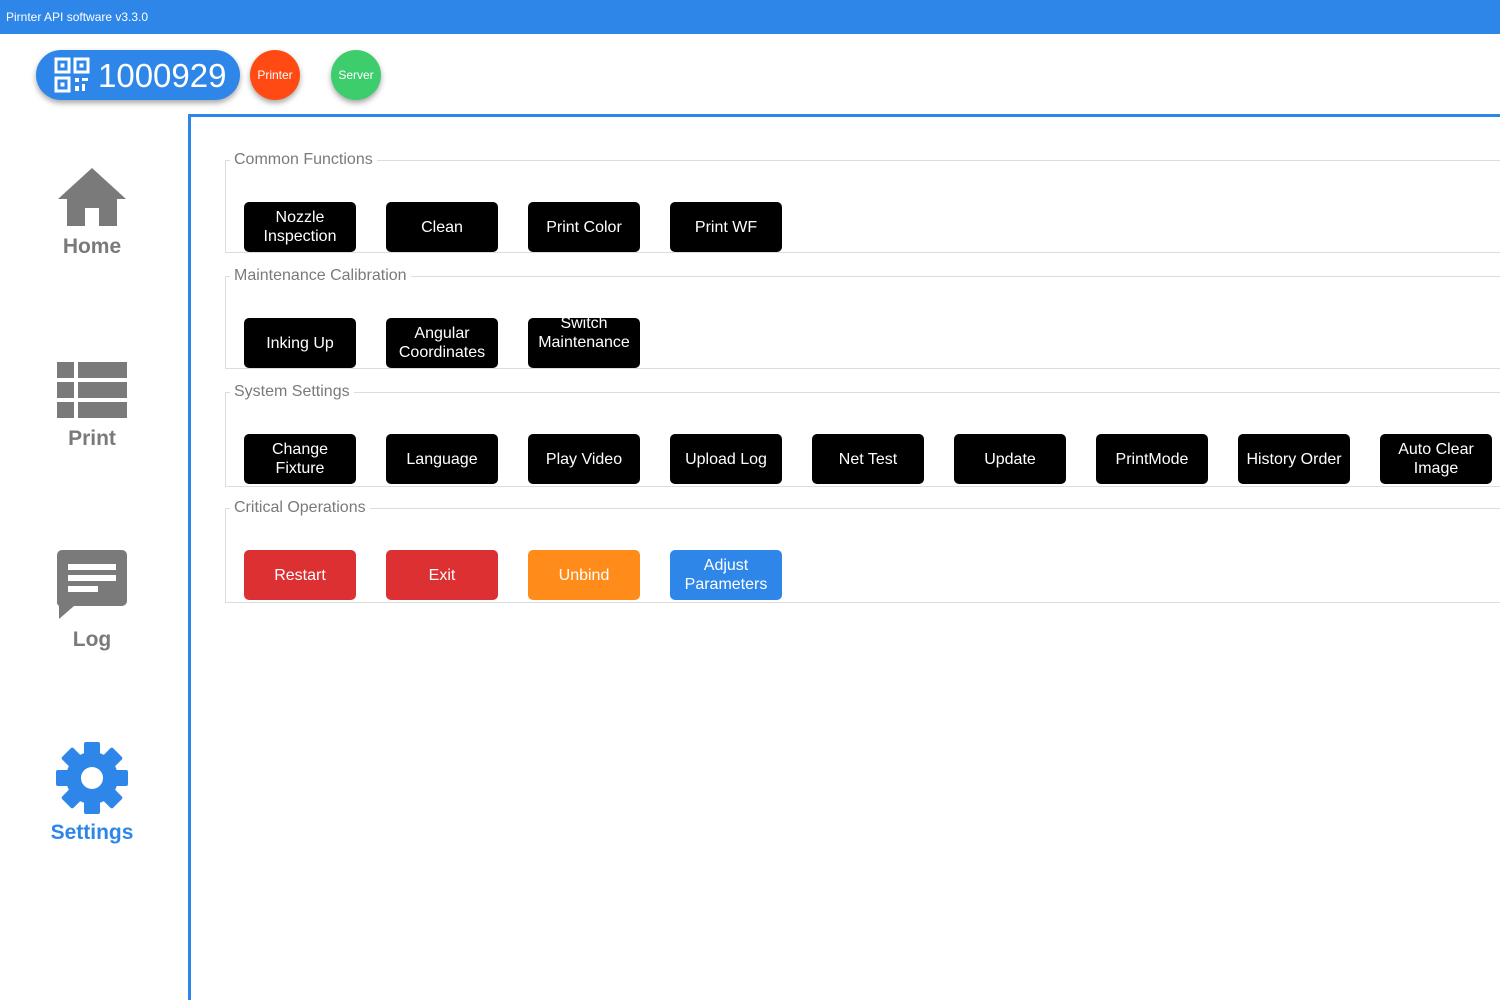  What do you see at coordinates (726, 459) in the screenshot?
I see `upload-log-button: Upload Log` at bounding box center [726, 459].